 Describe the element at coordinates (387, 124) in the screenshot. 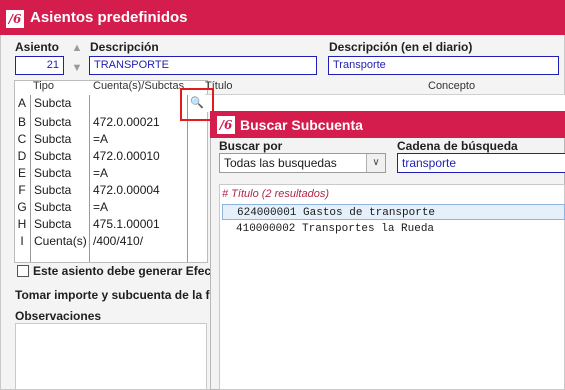

I see `dialog-title-bar: /6 Buscar Subcuenta` at that location.